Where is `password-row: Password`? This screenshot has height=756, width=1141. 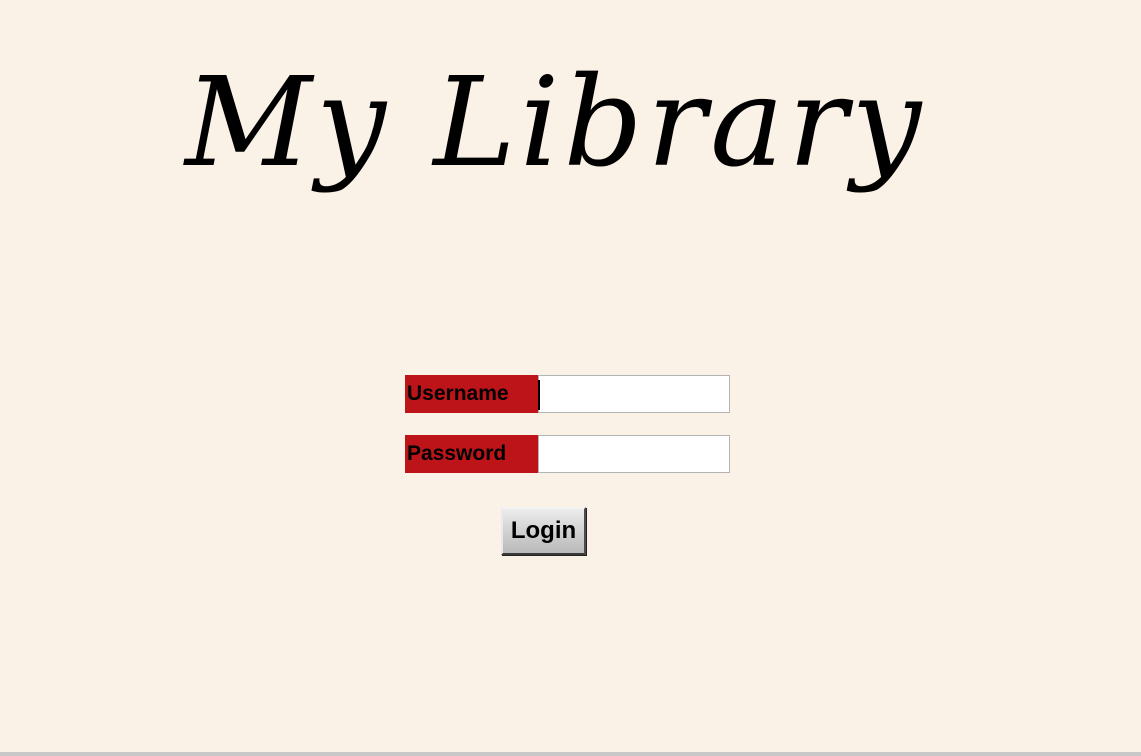
password-row: Password is located at coordinates (567, 454).